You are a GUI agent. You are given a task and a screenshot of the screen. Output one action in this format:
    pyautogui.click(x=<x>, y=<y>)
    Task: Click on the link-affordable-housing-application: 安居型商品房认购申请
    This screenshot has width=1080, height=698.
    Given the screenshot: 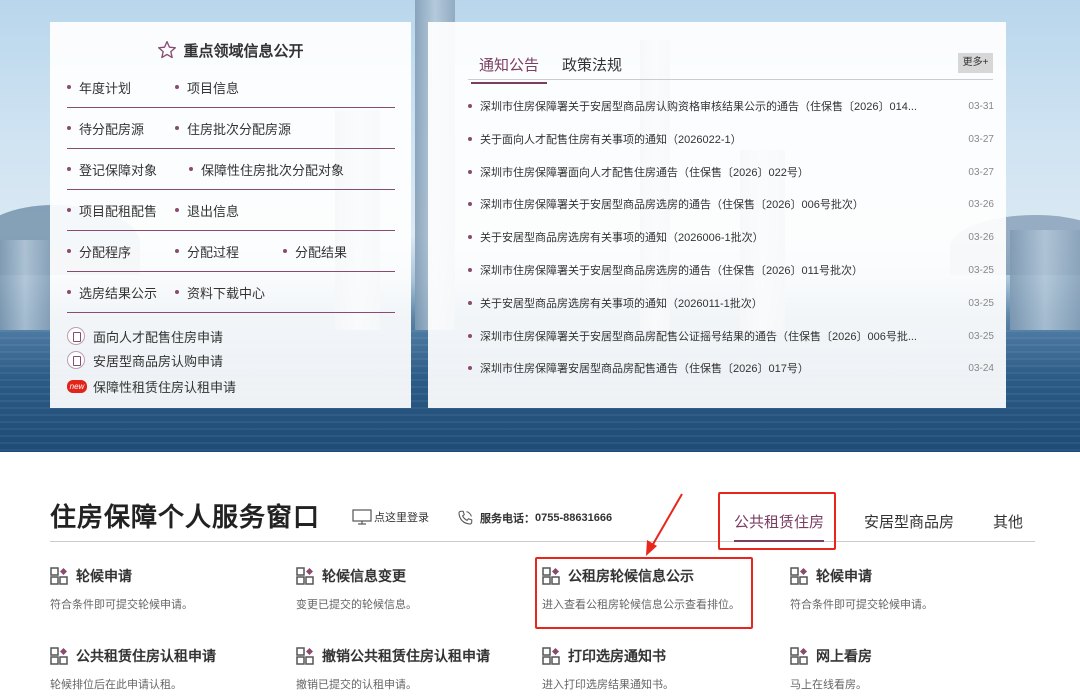 What is the action you would take?
    pyautogui.click(x=145, y=360)
    